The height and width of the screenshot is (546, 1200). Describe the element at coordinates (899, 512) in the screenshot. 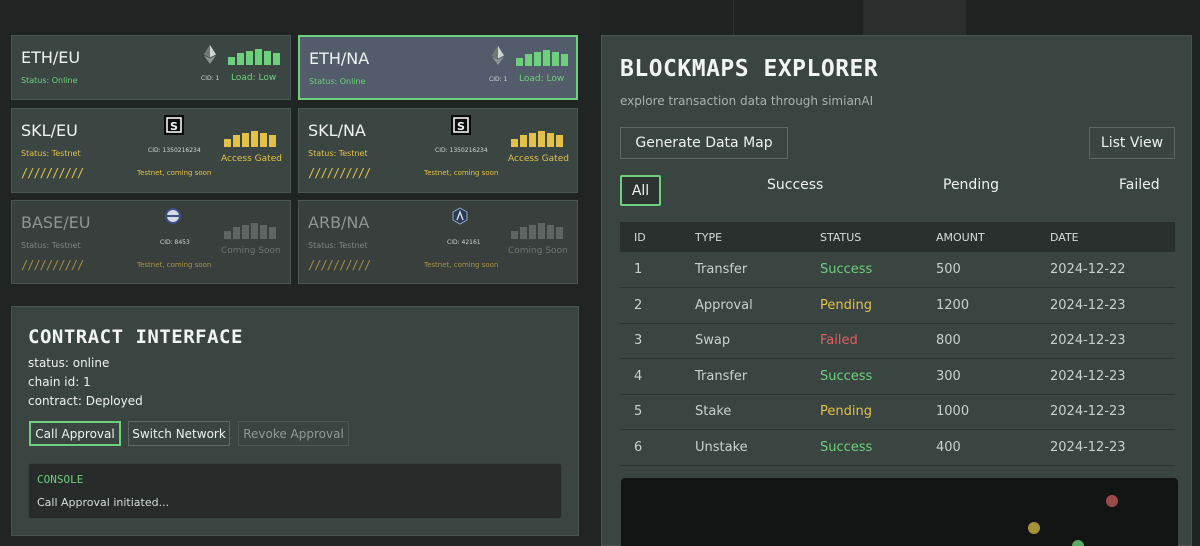

I see `data-map-canvas` at that location.